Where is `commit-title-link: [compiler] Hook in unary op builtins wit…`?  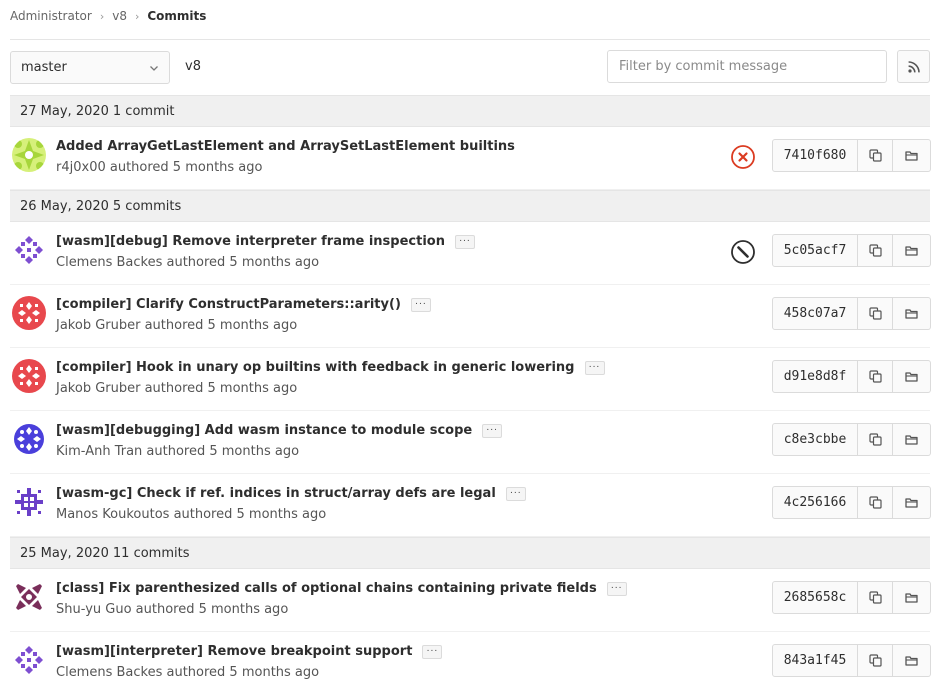
commit-title-link: [compiler] Hook in unary op builtins wit… is located at coordinates (315, 367).